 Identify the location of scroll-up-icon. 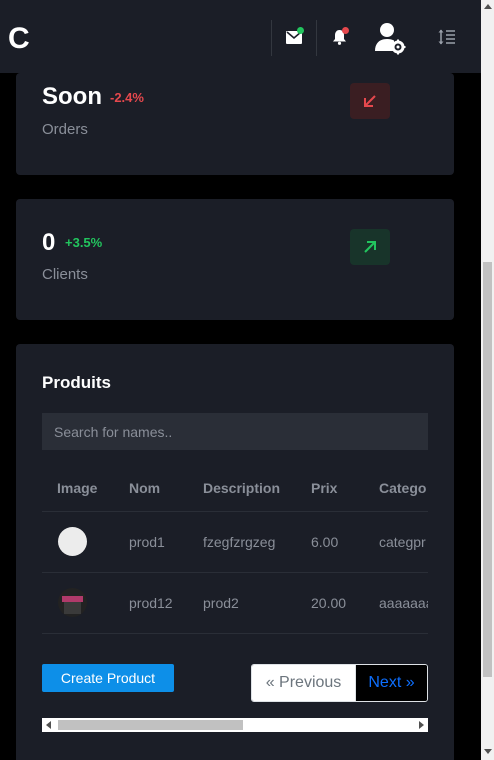
(488, 6).